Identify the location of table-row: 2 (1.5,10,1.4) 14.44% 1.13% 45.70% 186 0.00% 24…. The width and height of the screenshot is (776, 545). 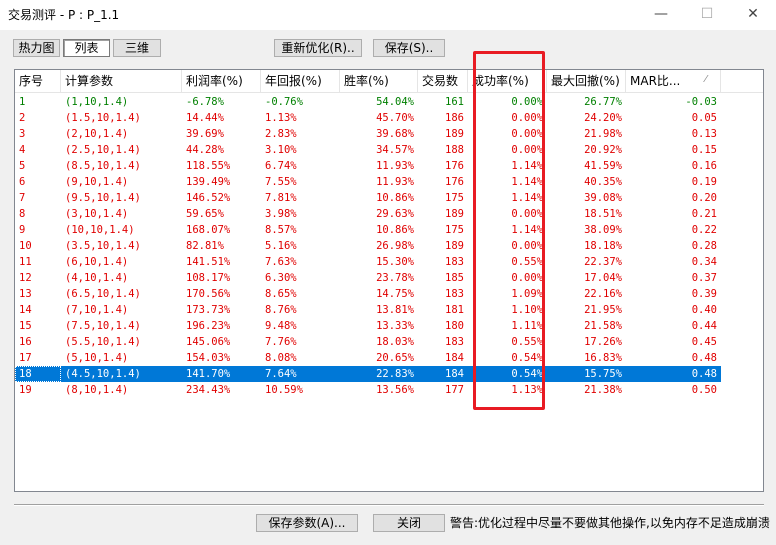
(368, 118).